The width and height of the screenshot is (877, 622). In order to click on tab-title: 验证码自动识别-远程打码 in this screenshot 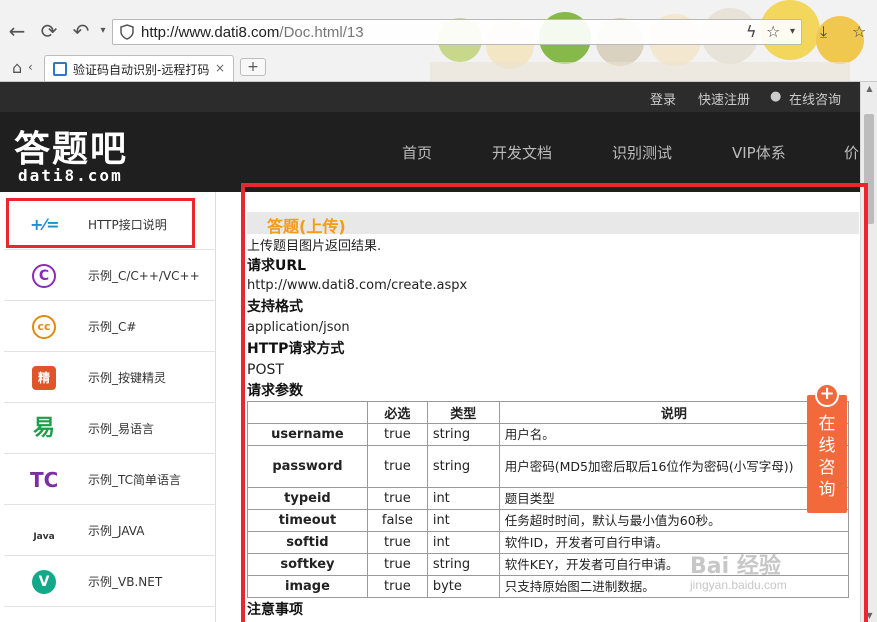, I will do `click(141, 70)`.